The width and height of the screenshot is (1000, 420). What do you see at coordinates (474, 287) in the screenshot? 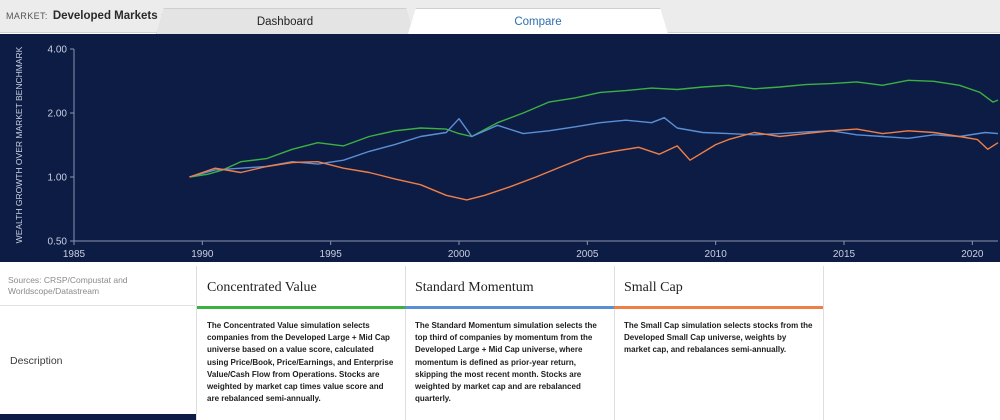
I see `strategy-name: Standard Momentum` at bounding box center [474, 287].